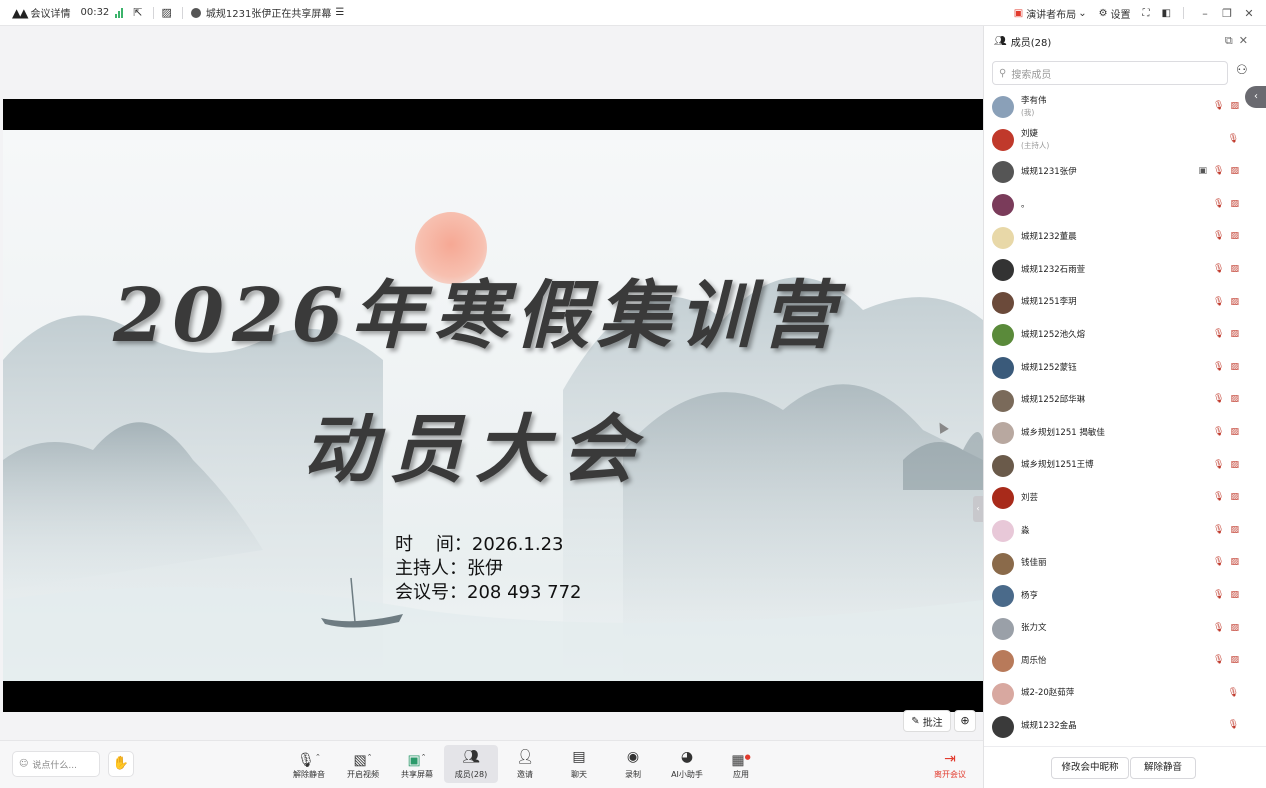  Describe the element at coordinates (687, 764) in the screenshot. I see `ai-assistant-button: ◕ AI小助手` at that location.